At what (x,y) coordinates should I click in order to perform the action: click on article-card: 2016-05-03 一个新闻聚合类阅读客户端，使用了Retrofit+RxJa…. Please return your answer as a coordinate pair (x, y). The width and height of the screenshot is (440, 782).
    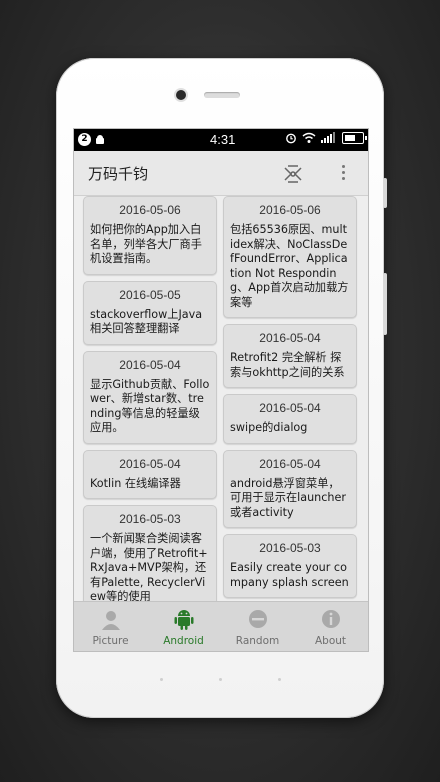
    Looking at the image, I should click on (150, 553).